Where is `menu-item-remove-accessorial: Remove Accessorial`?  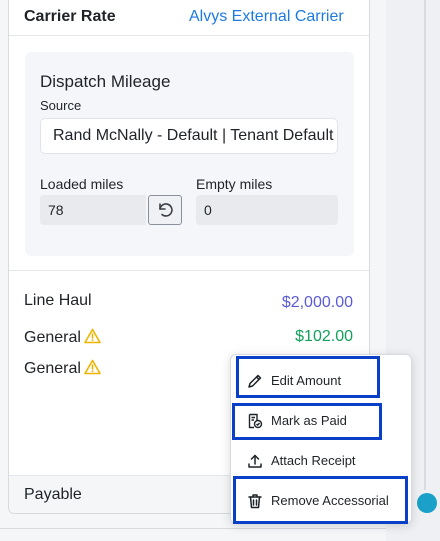 menu-item-remove-accessorial: Remove Accessorial is located at coordinates (321, 501).